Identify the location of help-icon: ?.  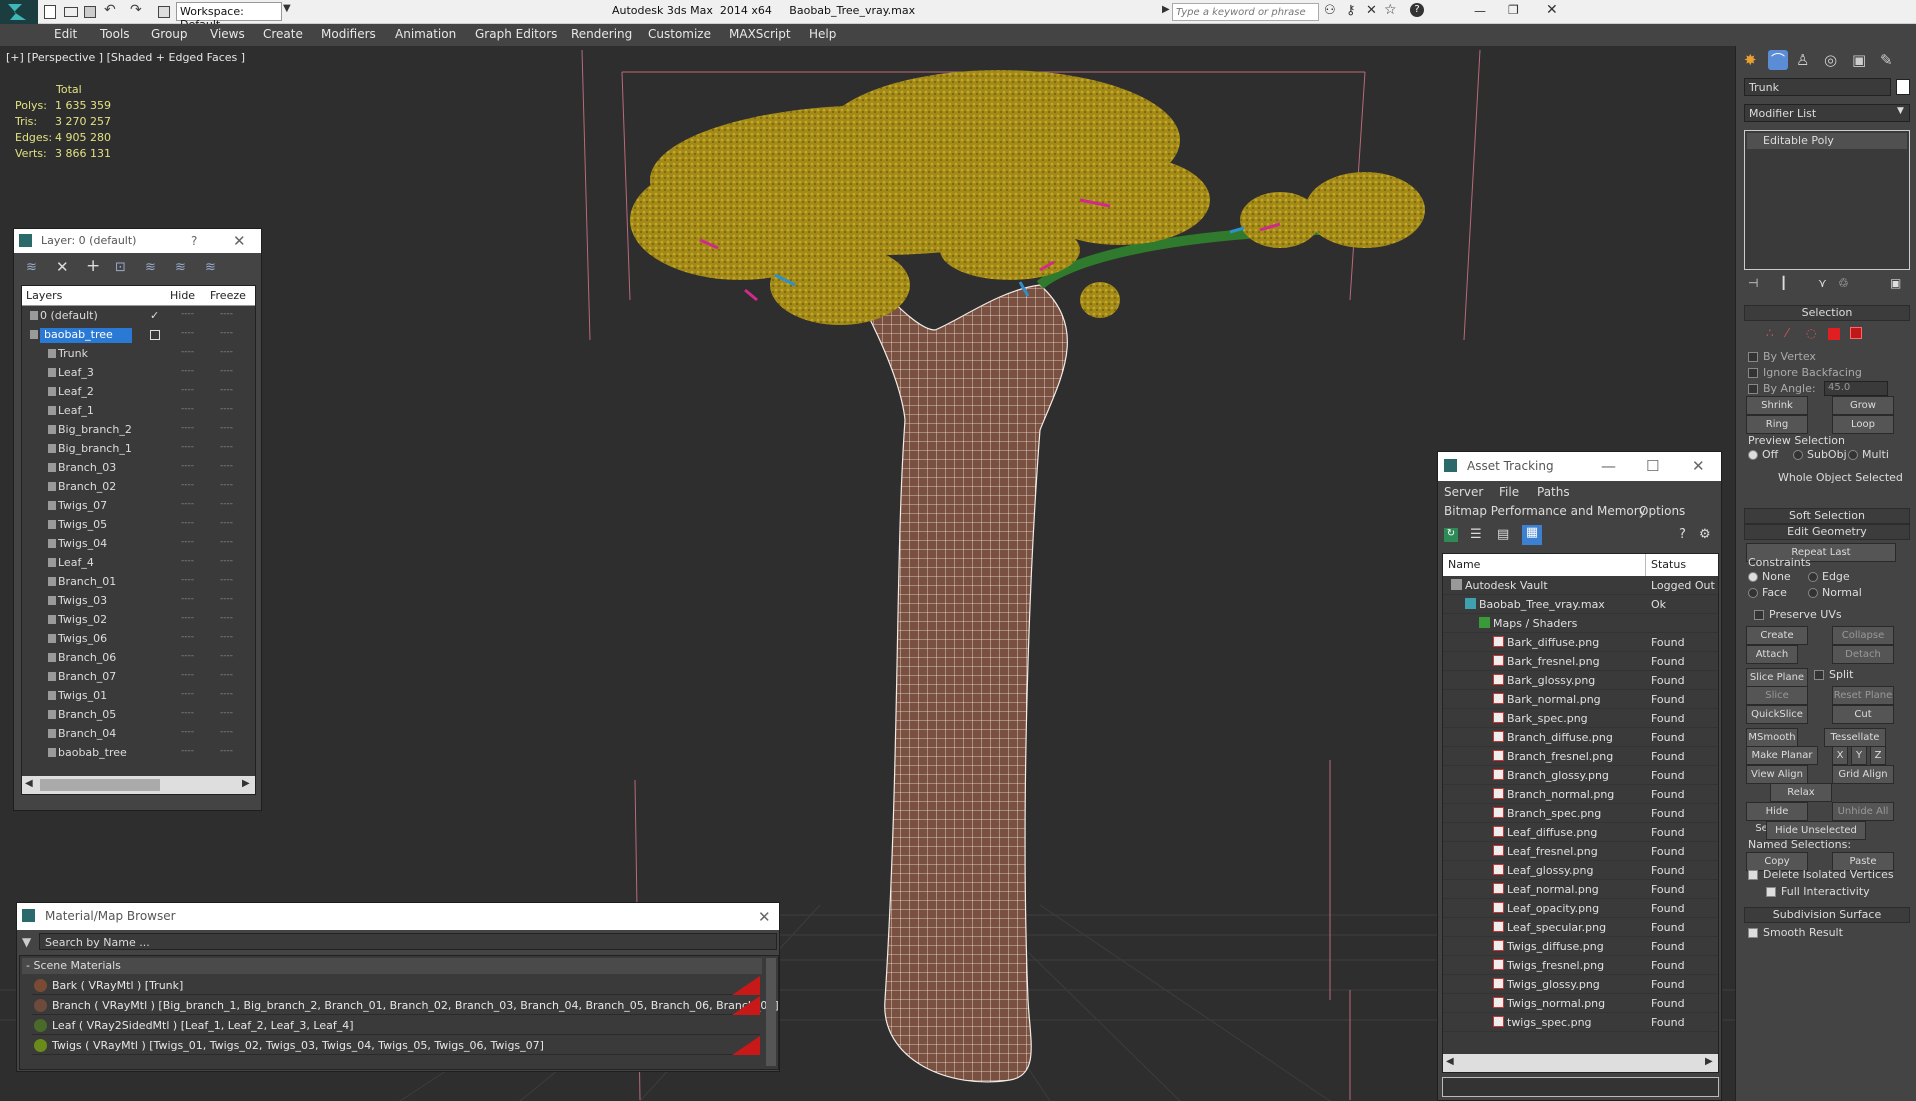
(1682, 534).